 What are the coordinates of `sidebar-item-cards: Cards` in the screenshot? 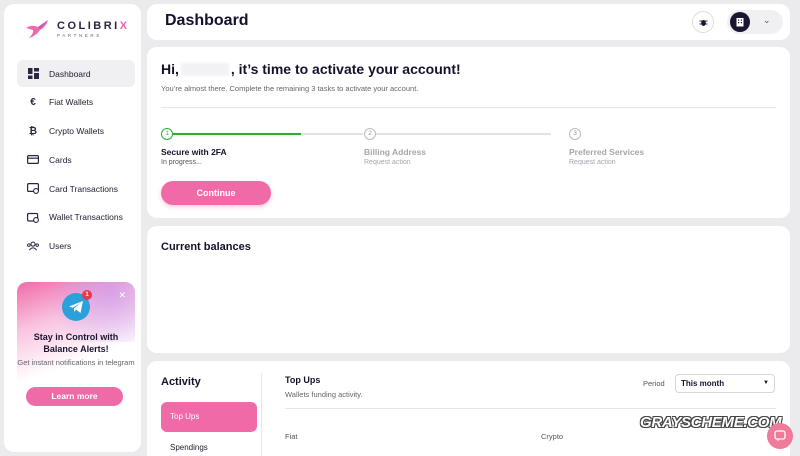 It's located at (76, 159).